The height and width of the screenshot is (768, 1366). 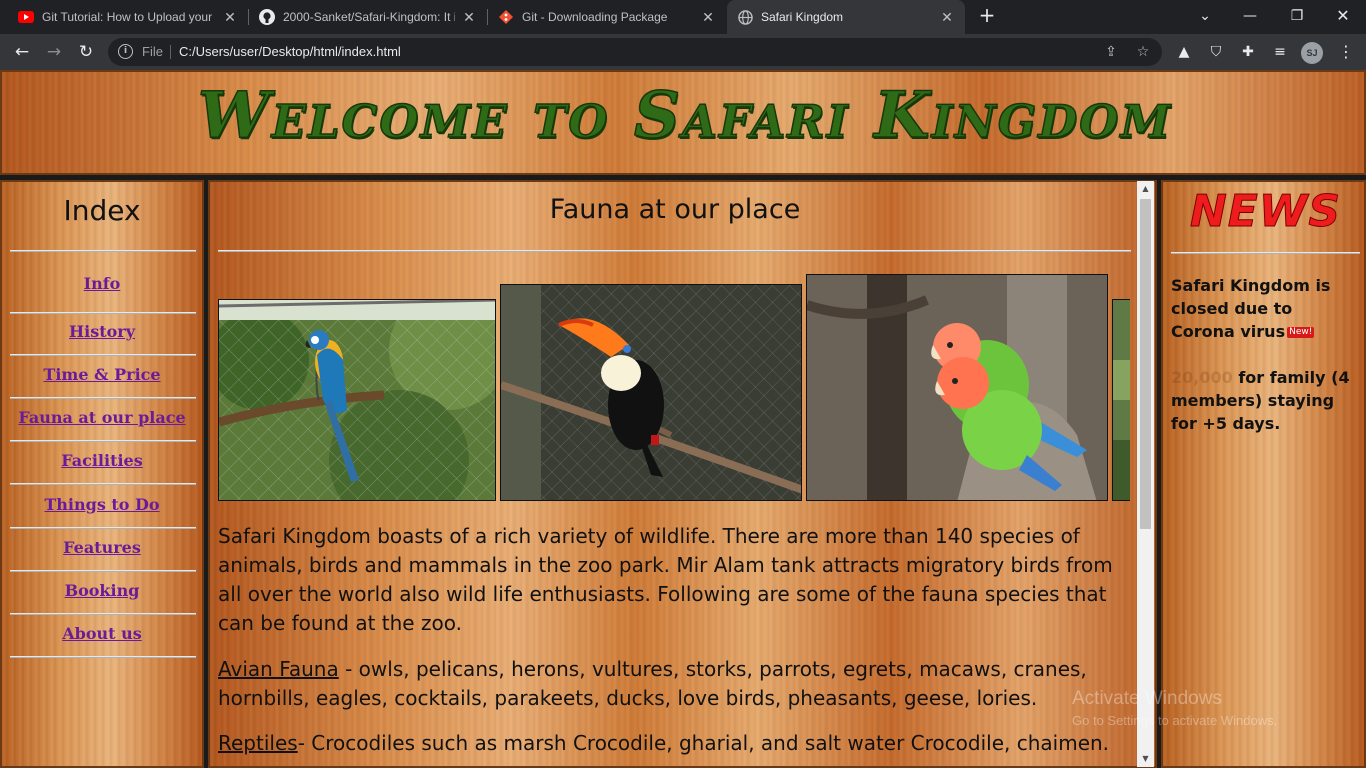 I want to click on globe-icon, so click(x=745, y=17).